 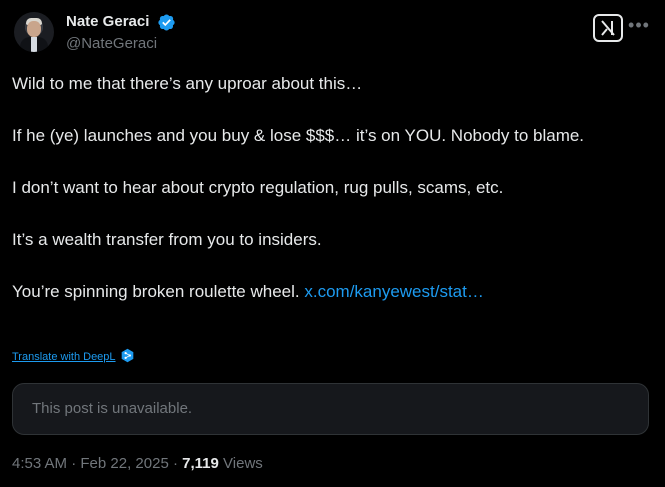 I want to click on tweet-paragraph-text: You’re spinning broken roulette wheel., so click(x=156, y=291).